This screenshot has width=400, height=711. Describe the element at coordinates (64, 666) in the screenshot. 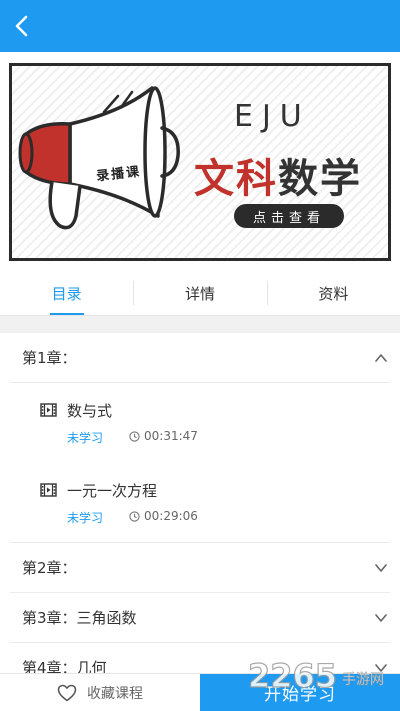

I see `chapter-title: 第4章：几何` at that location.